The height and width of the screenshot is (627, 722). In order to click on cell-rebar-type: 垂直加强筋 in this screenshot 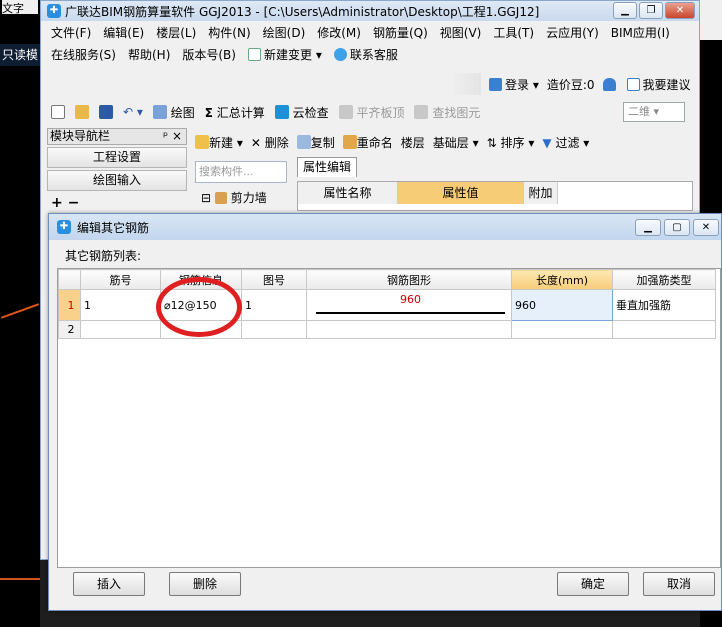, I will do `click(664, 305)`.